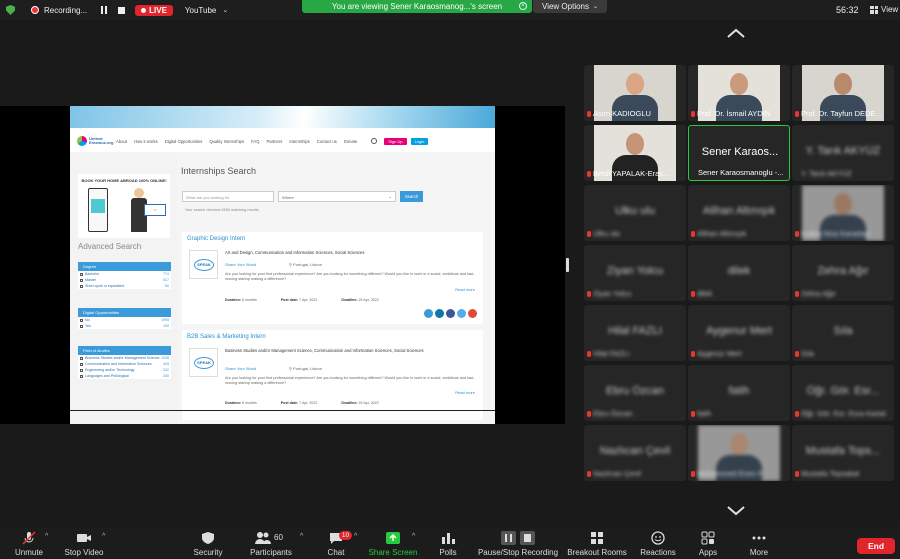 The width and height of the screenshot is (900, 559). What do you see at coordinates (351, 141) in the screenshot?
I see `nav-link-donate: Donate` at bounding box center [351, 141].